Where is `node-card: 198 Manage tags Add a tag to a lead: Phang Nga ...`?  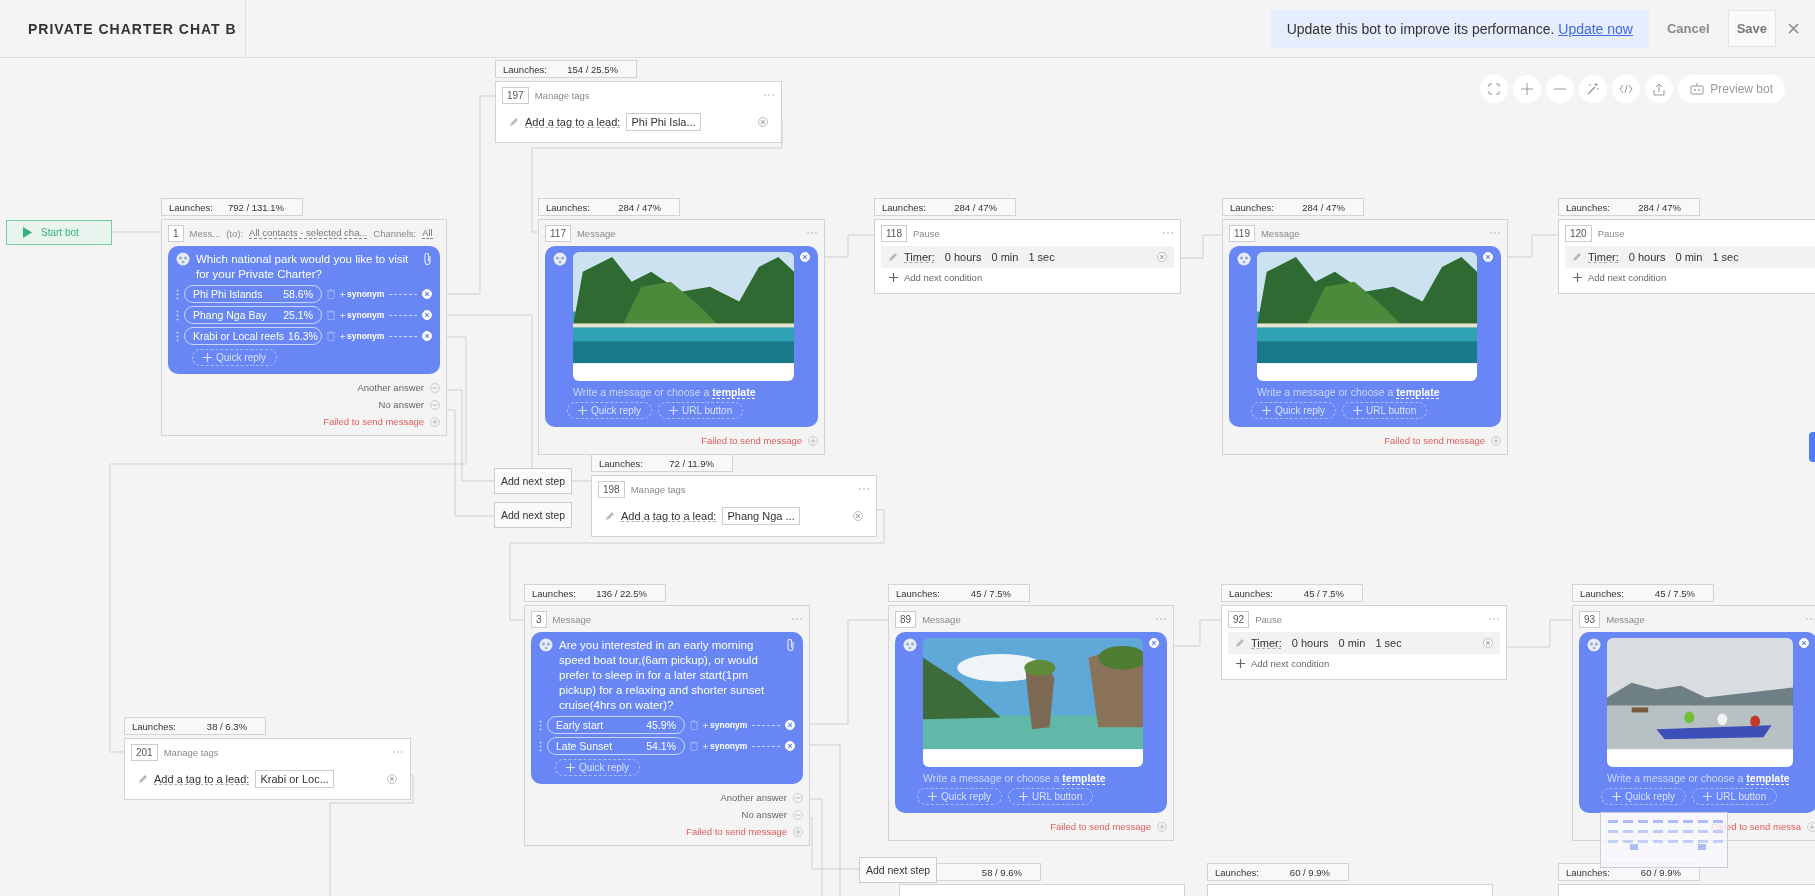 node-card: 198 Manage tags Add a tag to a lead: Phang Nga ... is located at coordinates (734, 506).